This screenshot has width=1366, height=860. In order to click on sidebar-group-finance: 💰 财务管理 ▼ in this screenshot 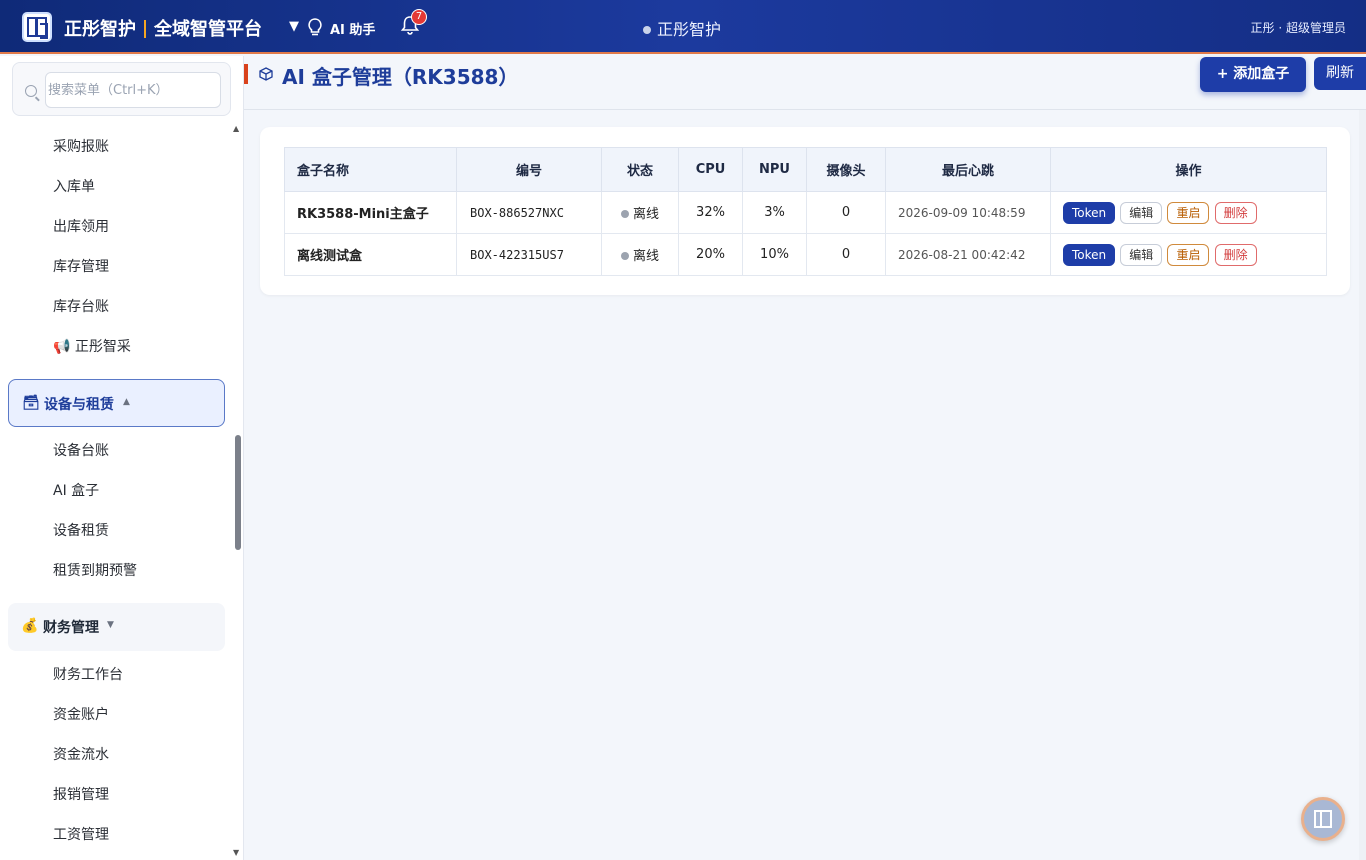, I will do `click(116, 627)`.